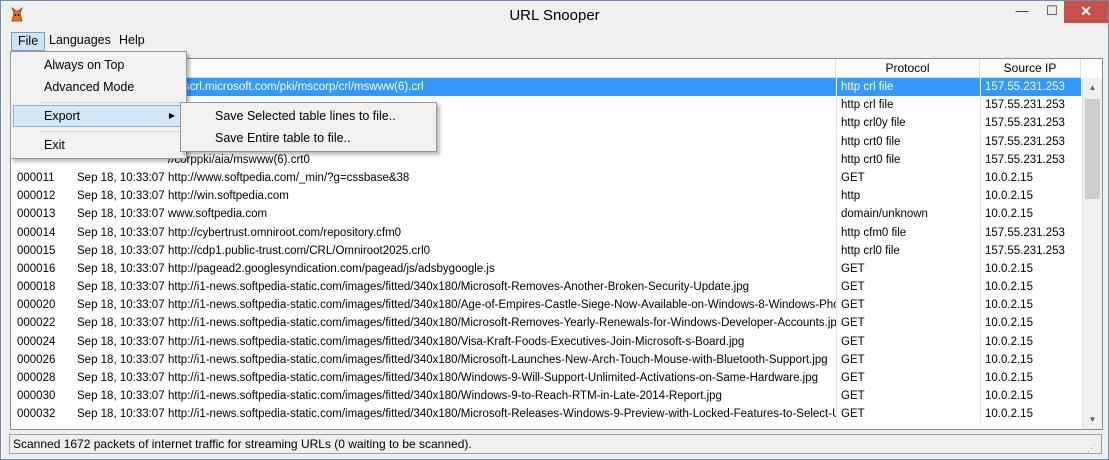 The image size is (1109, 460). What do you see at coordinates (308, 138) in the screenshot?
I see `menu-item-save-entire: Save Entire table to file..` at bounding box center [308, 138].